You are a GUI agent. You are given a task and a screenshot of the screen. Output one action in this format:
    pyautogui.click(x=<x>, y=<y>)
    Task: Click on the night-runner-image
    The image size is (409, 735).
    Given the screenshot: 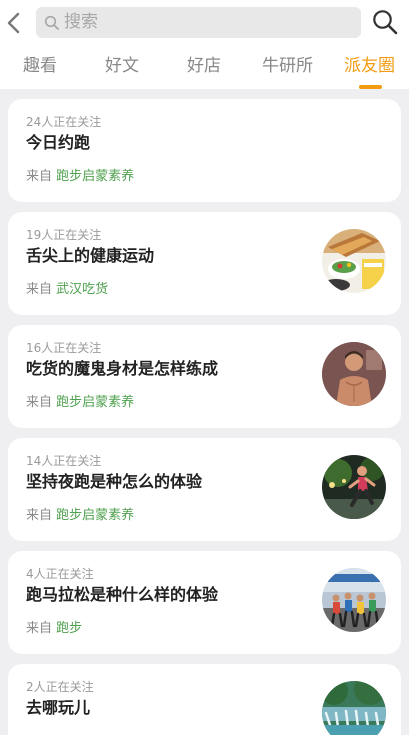 What is the action you would take?
    pyautogui.click(x=354, y=487)
    